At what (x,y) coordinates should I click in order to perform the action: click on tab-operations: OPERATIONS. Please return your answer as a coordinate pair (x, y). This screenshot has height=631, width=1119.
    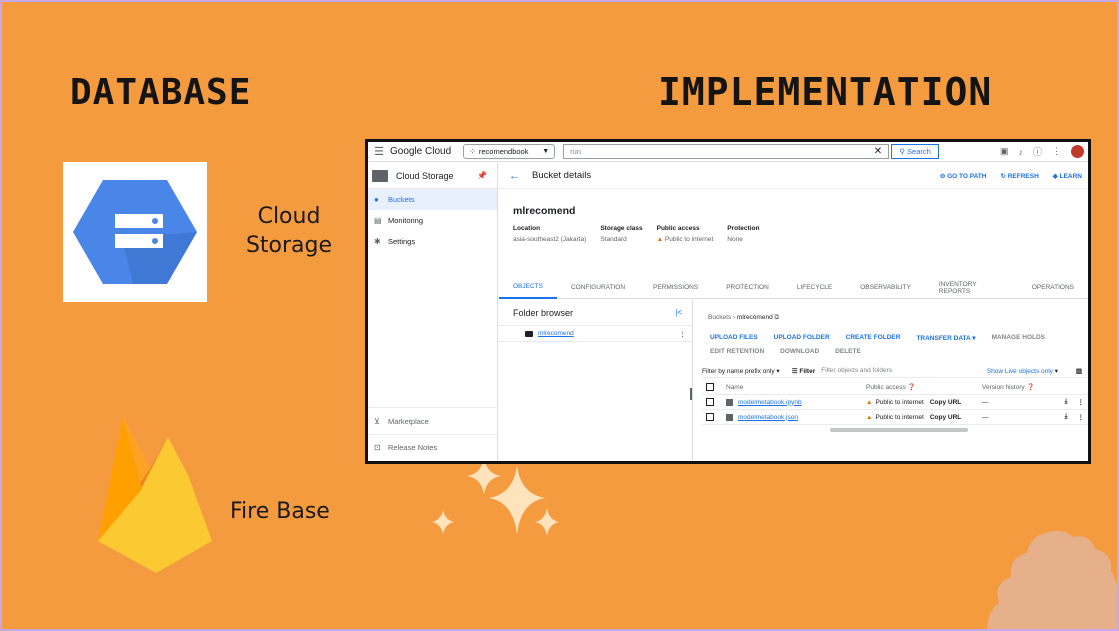
    Looking at the image, I should click on (1053, 288).